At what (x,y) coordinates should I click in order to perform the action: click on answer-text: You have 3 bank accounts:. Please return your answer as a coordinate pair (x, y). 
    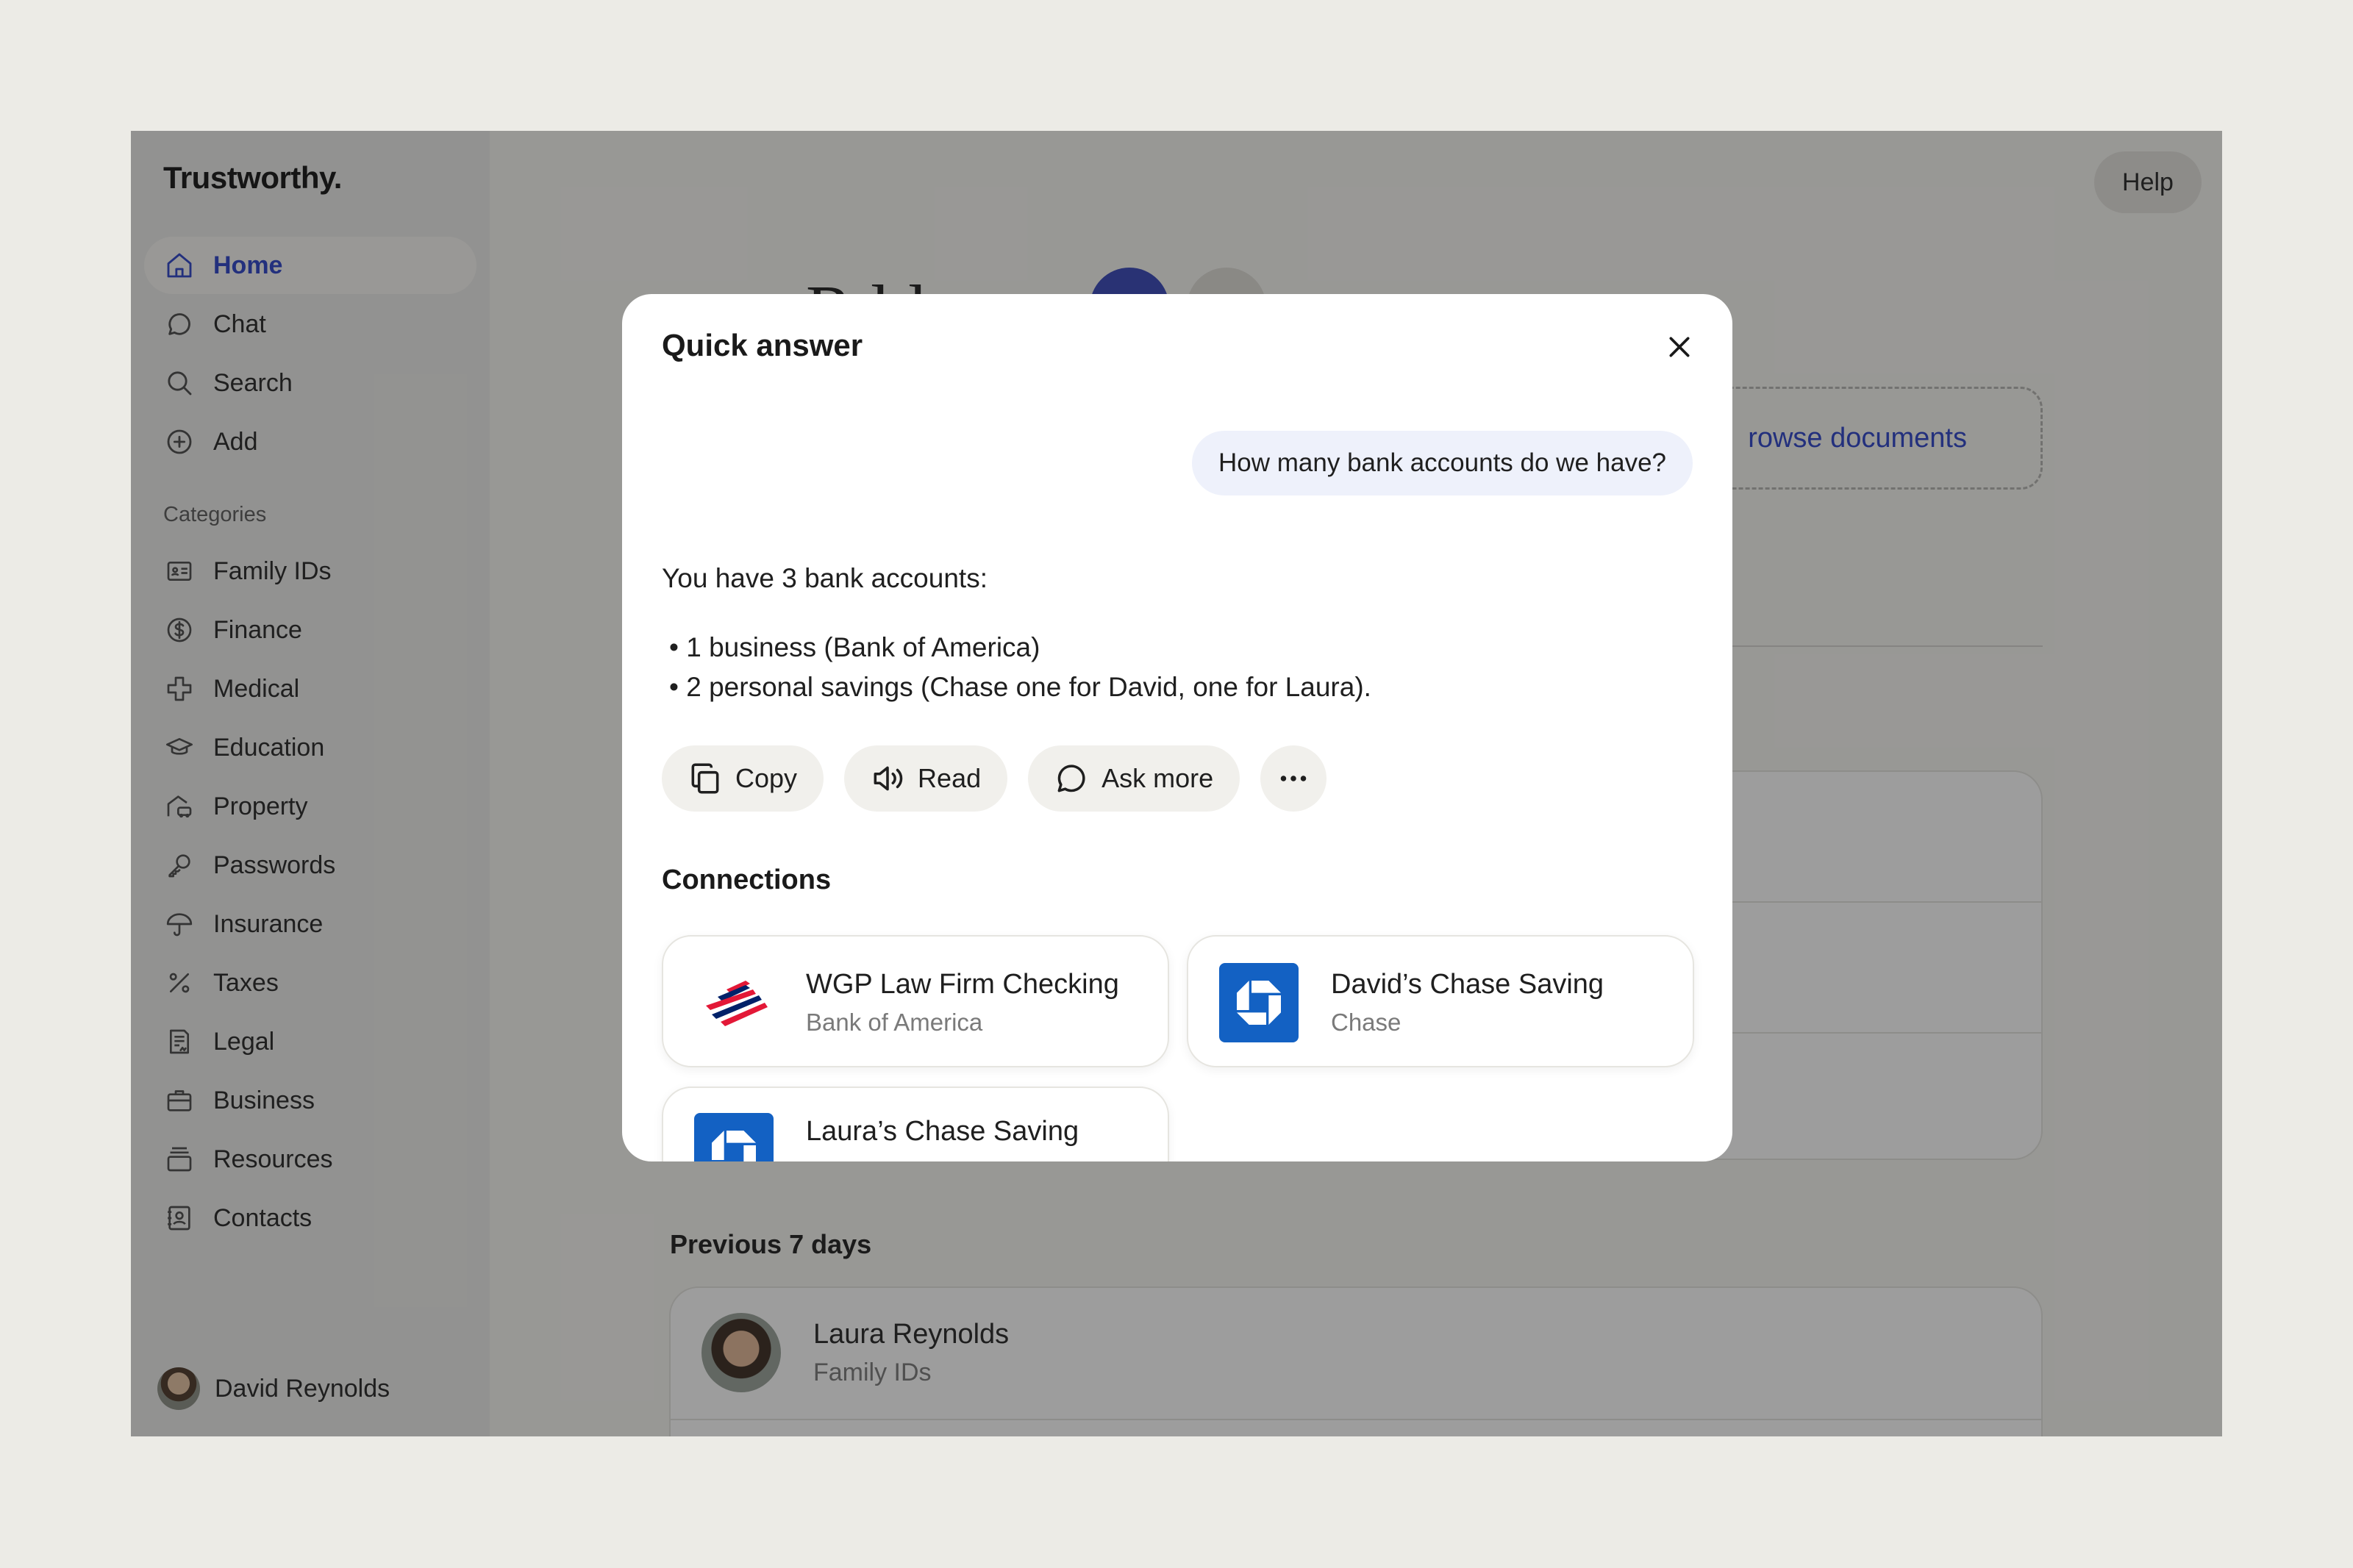
    Looking at the image, I should click on (825, 578).